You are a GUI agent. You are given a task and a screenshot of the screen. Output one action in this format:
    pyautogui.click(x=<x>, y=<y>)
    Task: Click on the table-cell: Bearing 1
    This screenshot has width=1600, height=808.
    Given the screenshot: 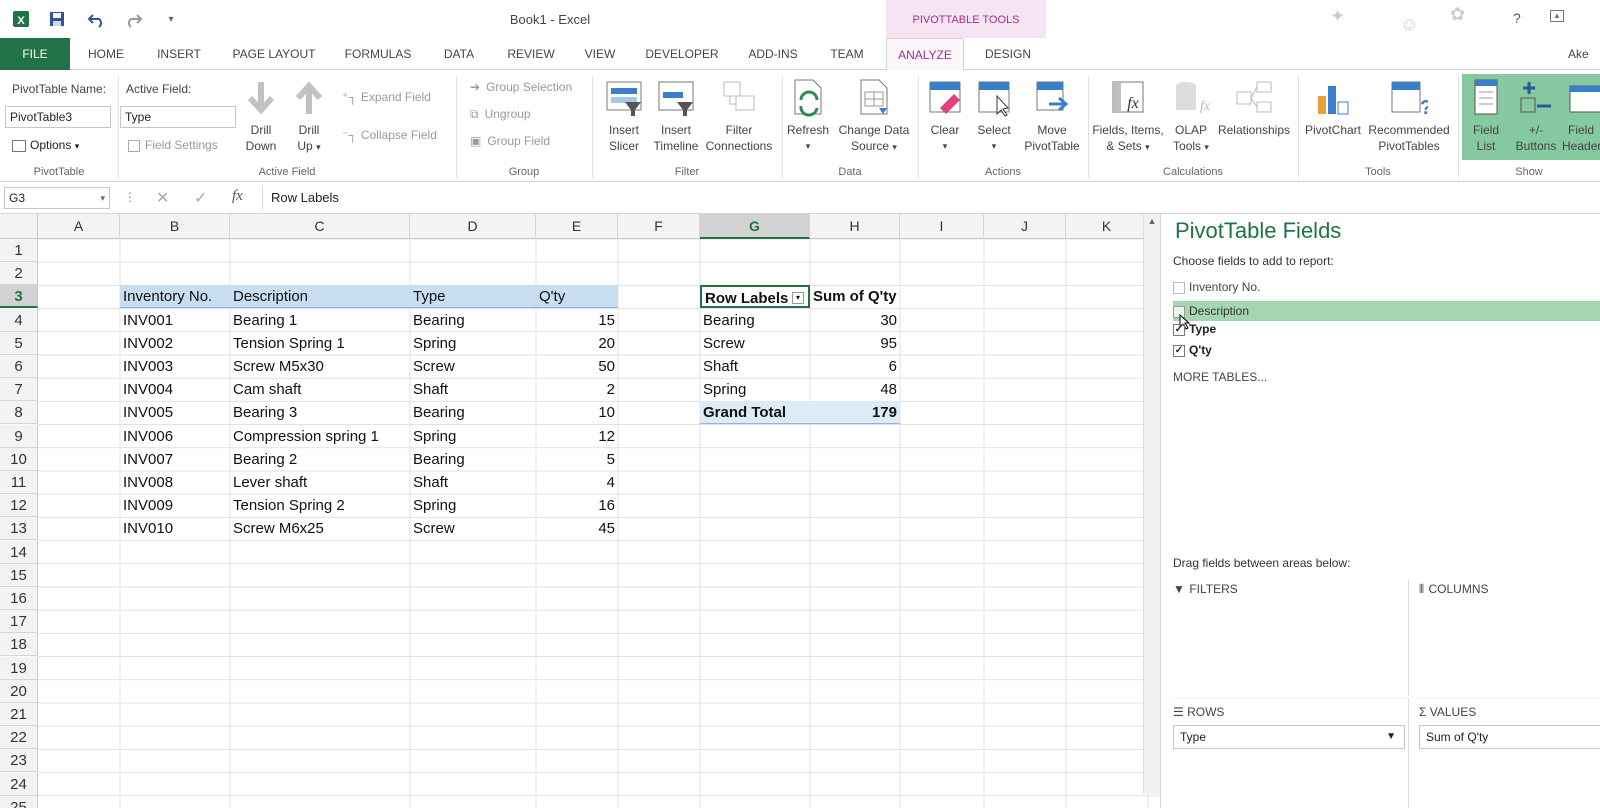 What is the action you would take?
    pyautogui.click(x=320, y=320)
    